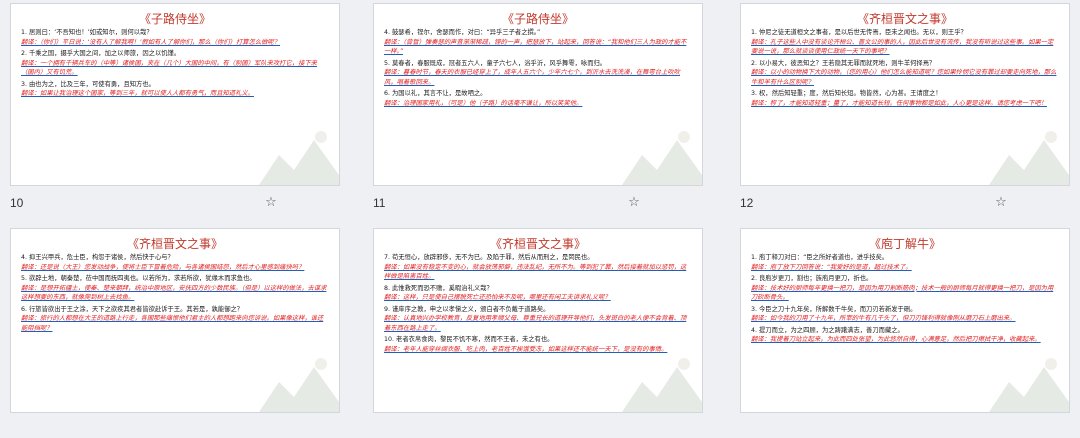  Describe the element at coordinates (497, 297) in the screenshot. I see `translation-line: 翻译：这样，只是使自己摆脱死亡还恐怕来不及呢，哪里还有闲工夫讲求礼义呢？` at that location.